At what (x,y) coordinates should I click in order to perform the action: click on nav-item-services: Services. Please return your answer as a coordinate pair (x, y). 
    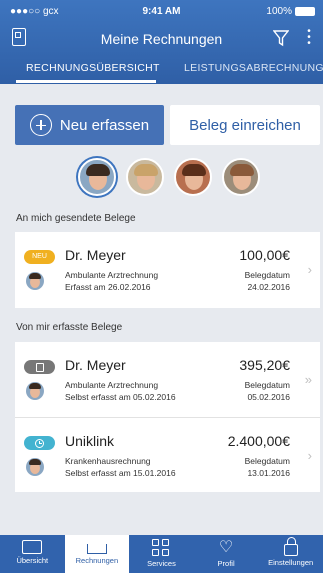
    Looking at the image, I should click on (161, 554).